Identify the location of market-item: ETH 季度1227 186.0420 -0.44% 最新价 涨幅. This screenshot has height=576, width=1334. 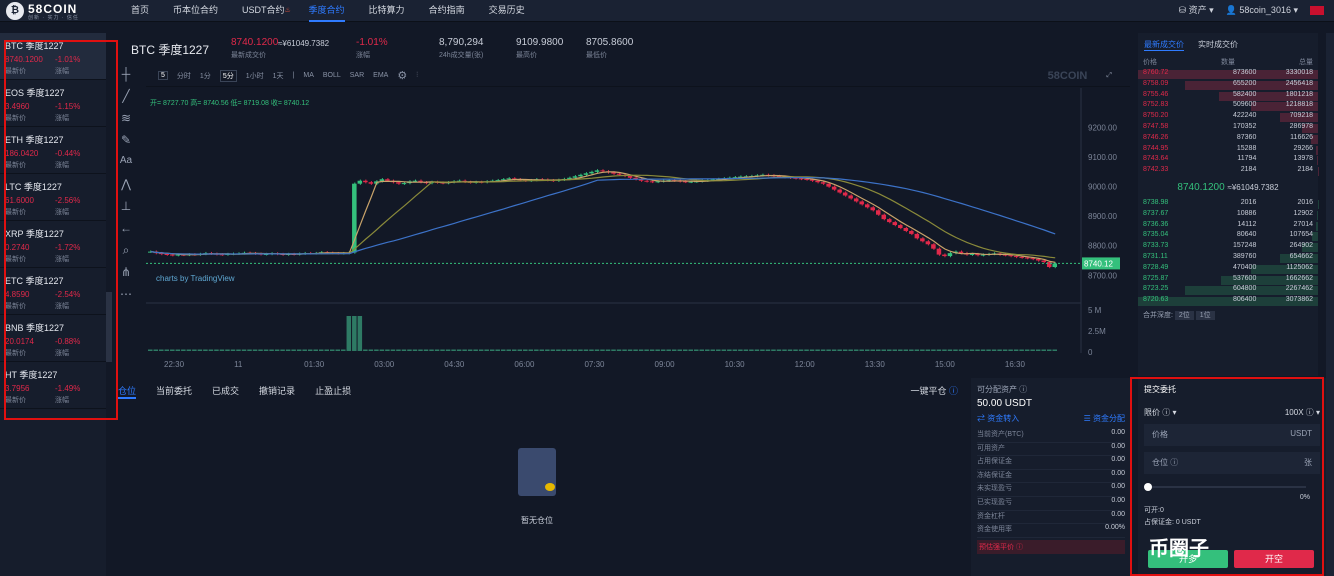
(53, 150).